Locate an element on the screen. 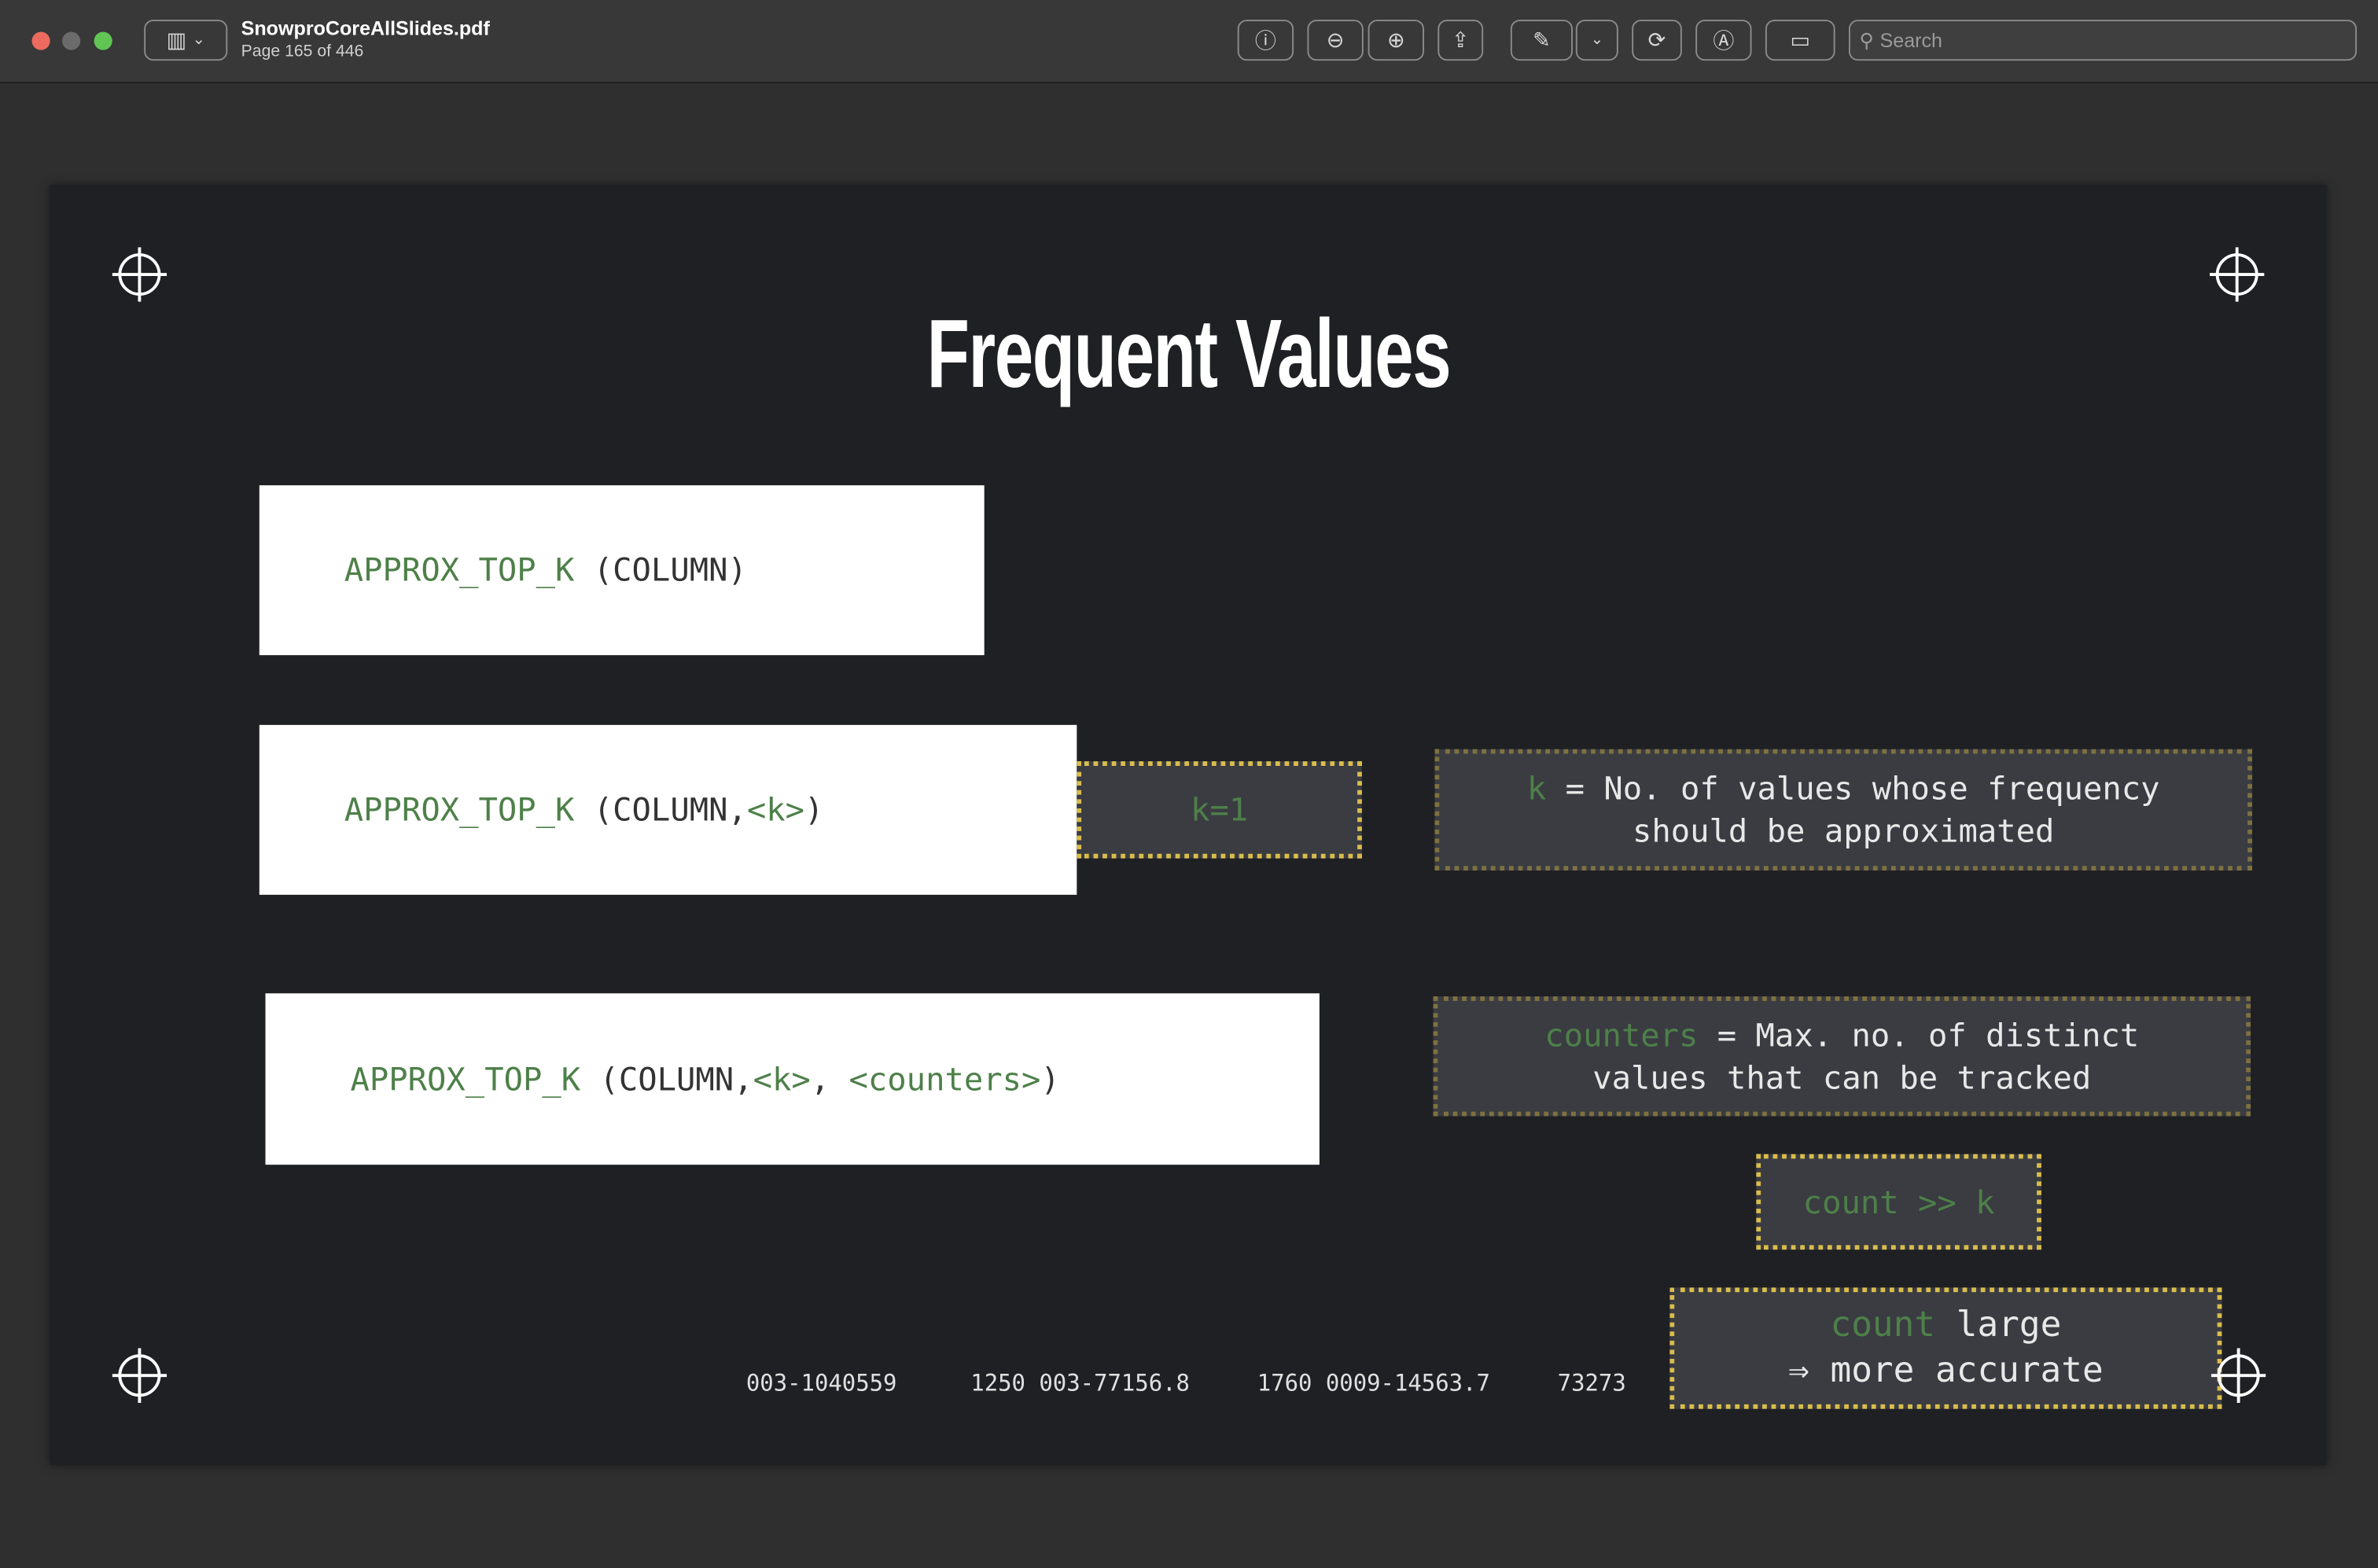  rotate-button: ⟳ is located at coordinates (1657, 40).